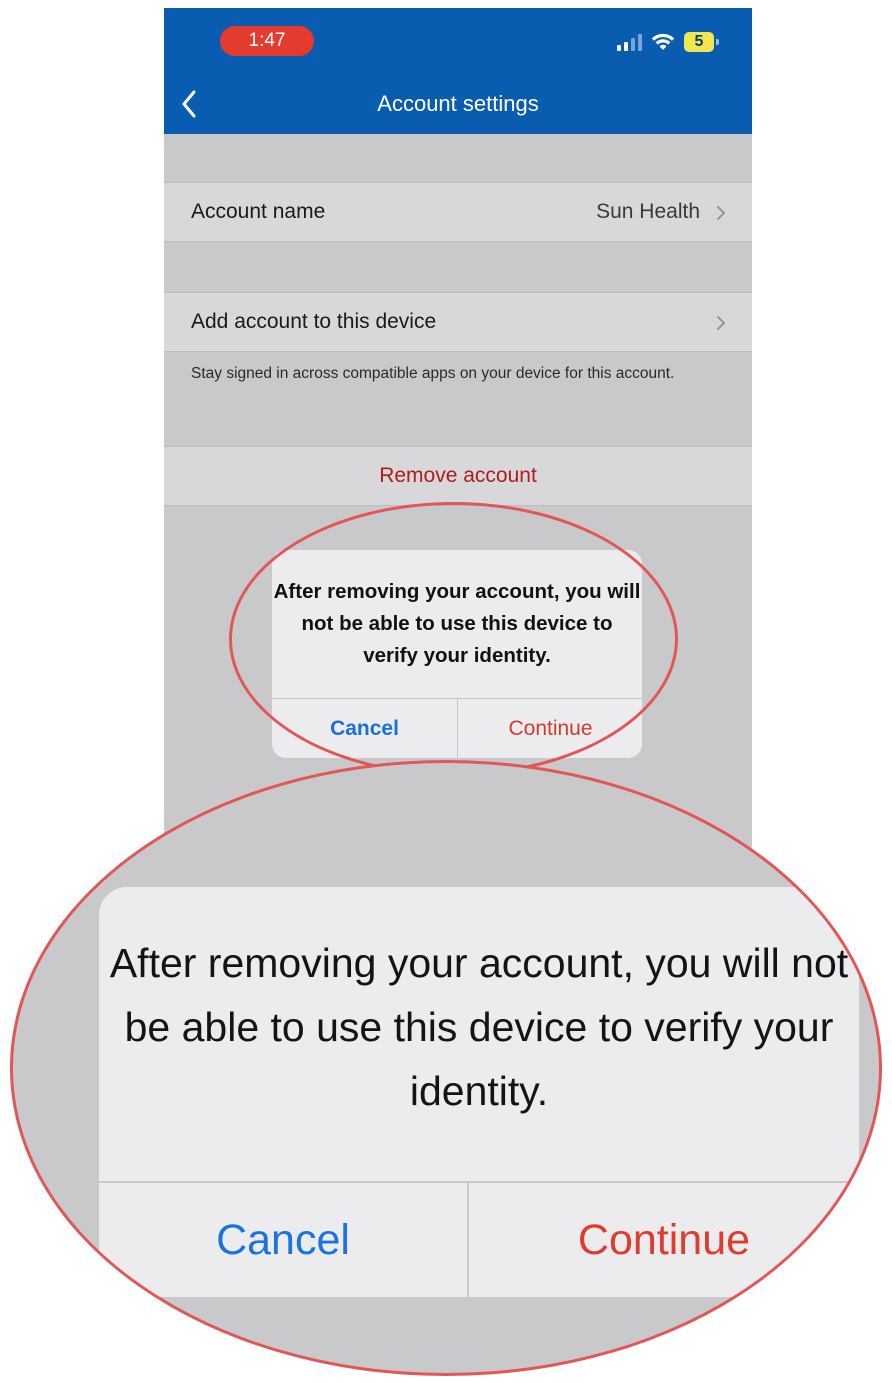  I want to click on status-icons: 5, so click(668, 42).